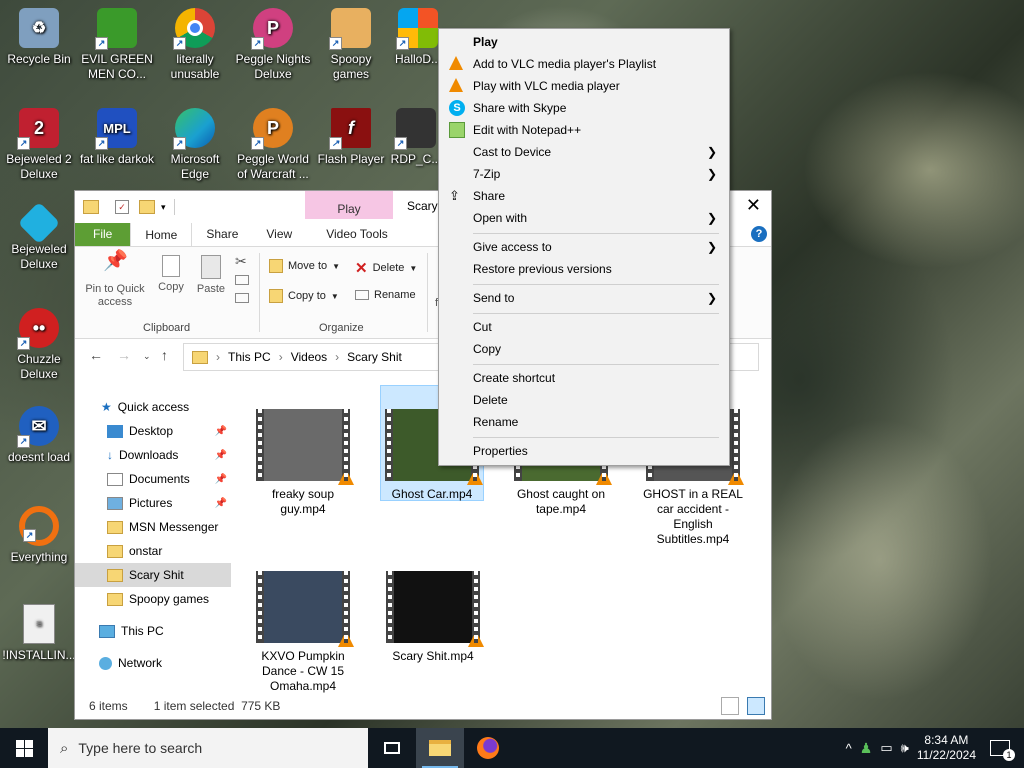 The height and width of the screenshot is (768, 1024). What do you see at coordinates (584, 42) in the screenshot?
I see `menu-item-play: Play` at bounding box center [584, 42].